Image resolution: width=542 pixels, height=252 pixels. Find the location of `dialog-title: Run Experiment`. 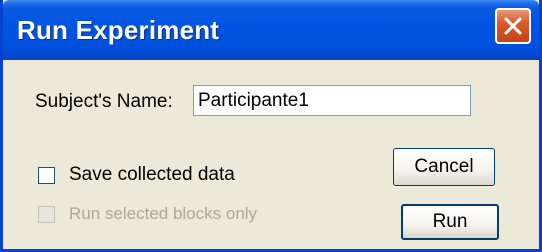

dialog-title: Run Experiment is located at coordinates (118, 30).